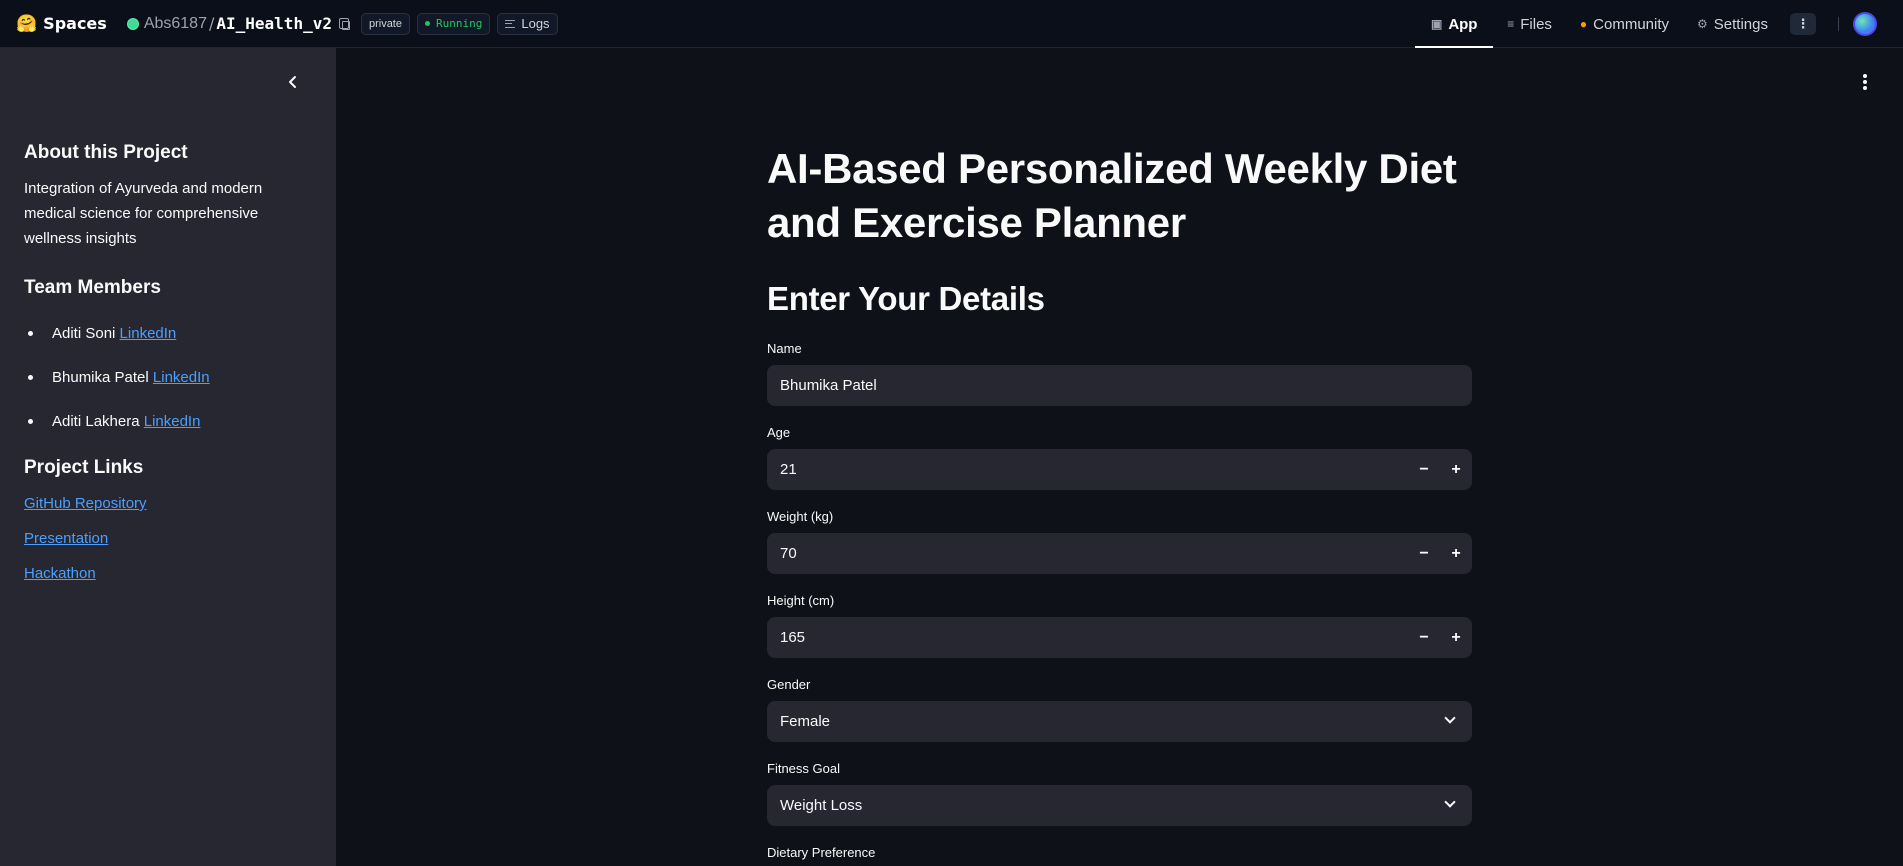 This screenshot has height=866, width=1903. What do you see at coordinates (1803, 24) in the screenshot?
I see `more-options-button: ⋮` at bounding box center [1803, 24].